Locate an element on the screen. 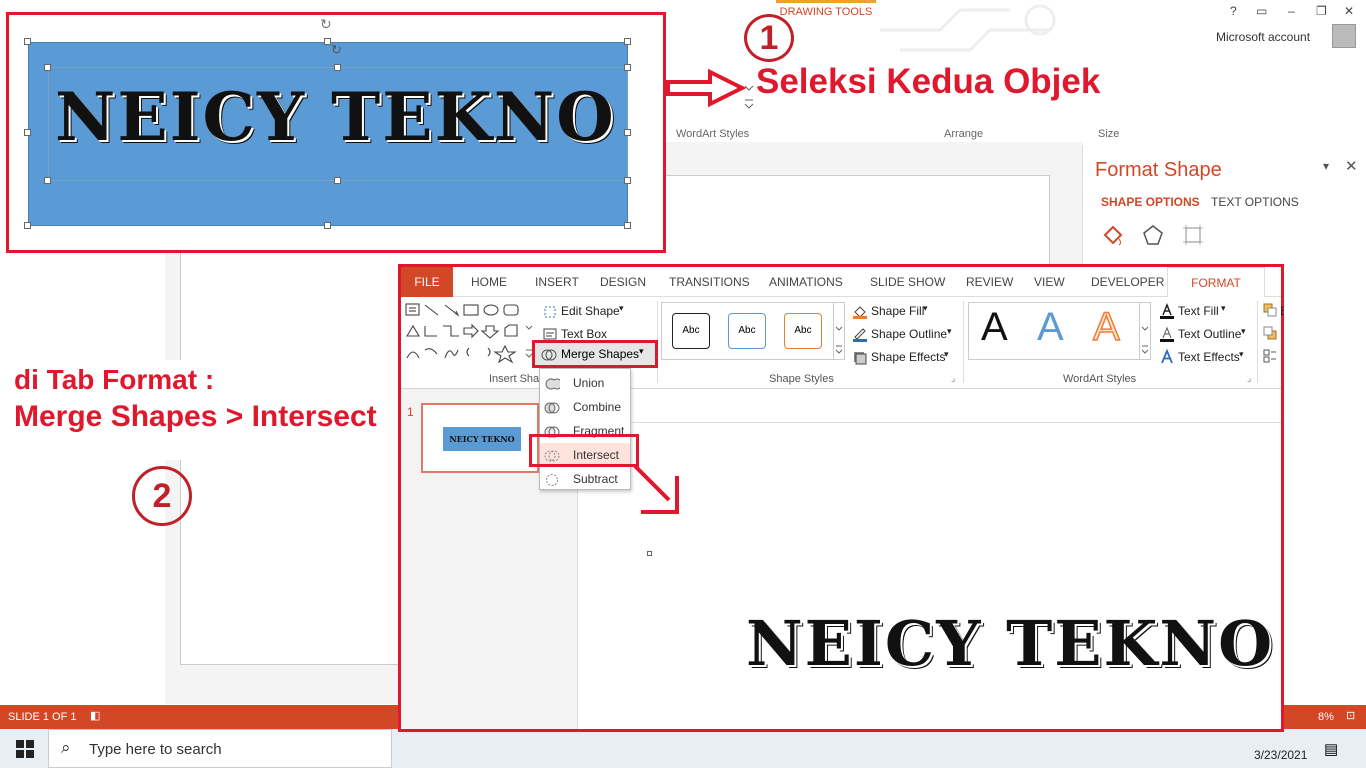 Image resolution: width=1366 pixels, height=768 pixels. fill-line-icon is located at coordinates (1113, 235).